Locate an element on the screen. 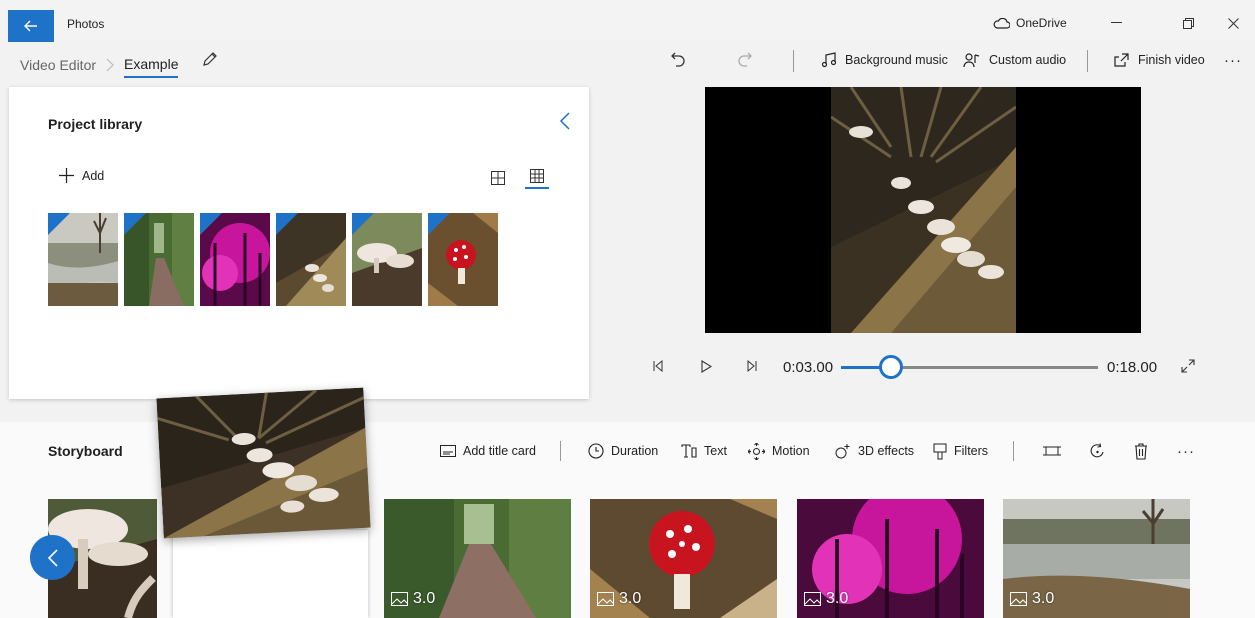  rename-button is located at coordinates (210, 60).